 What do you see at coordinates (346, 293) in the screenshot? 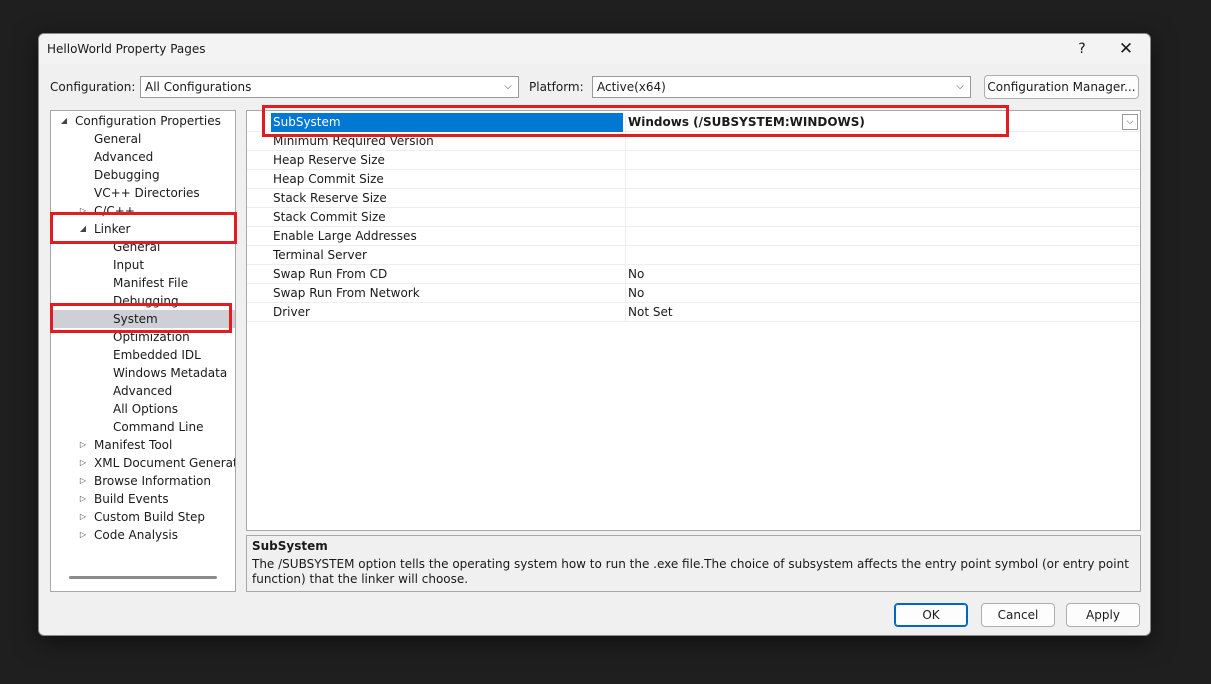
I see `property-name: Swap Run From Network` at bounding box center [346, 293].